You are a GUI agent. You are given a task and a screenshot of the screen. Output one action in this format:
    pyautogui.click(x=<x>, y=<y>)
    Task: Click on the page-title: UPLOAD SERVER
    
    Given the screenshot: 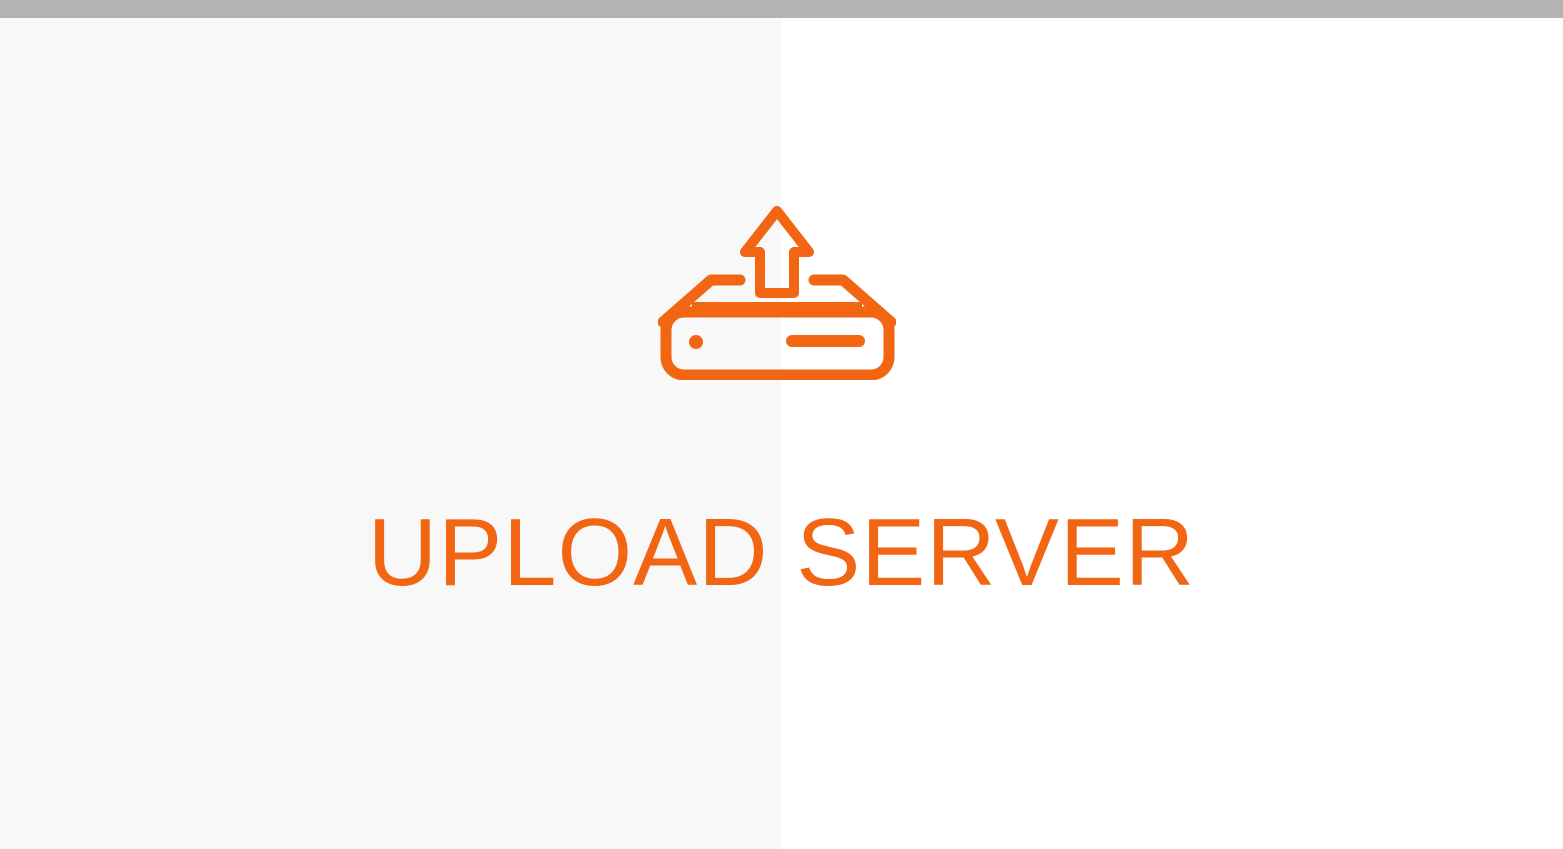 What is the action you would take?
    pyautogui.click(x=781, y=552)
    